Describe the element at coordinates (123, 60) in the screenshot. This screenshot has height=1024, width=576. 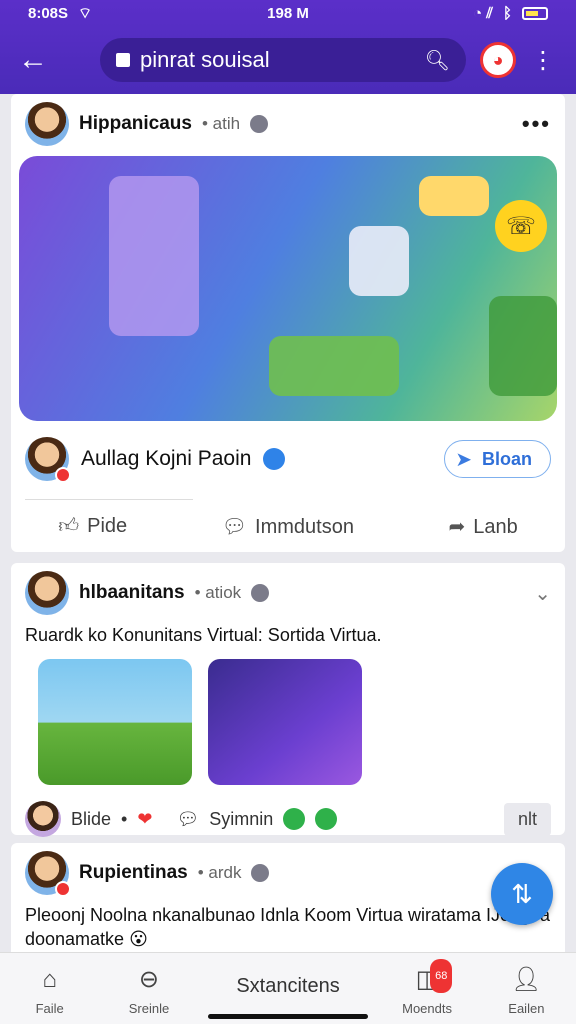
I see `lock-icon` at that location.